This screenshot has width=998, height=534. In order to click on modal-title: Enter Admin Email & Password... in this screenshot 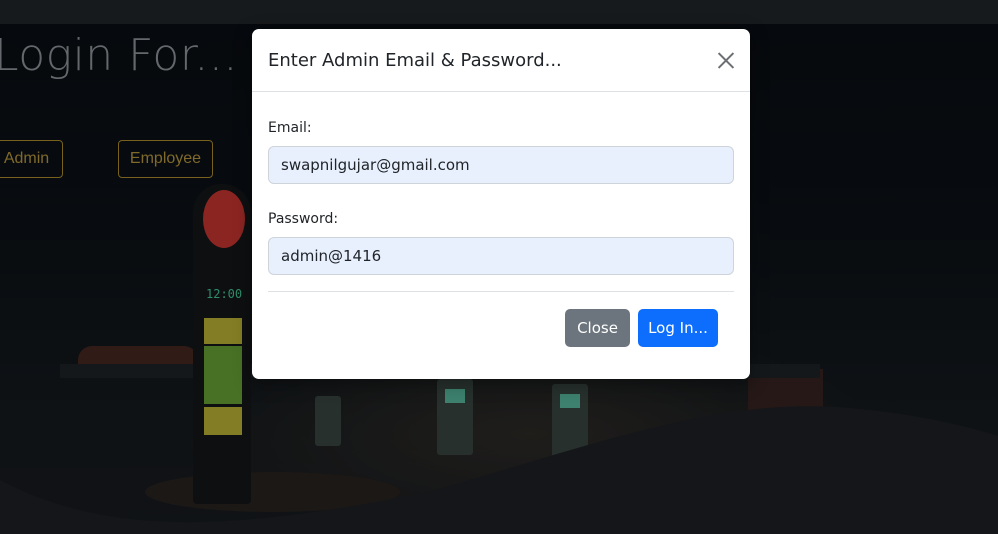, I will do `click(415, 60)`.